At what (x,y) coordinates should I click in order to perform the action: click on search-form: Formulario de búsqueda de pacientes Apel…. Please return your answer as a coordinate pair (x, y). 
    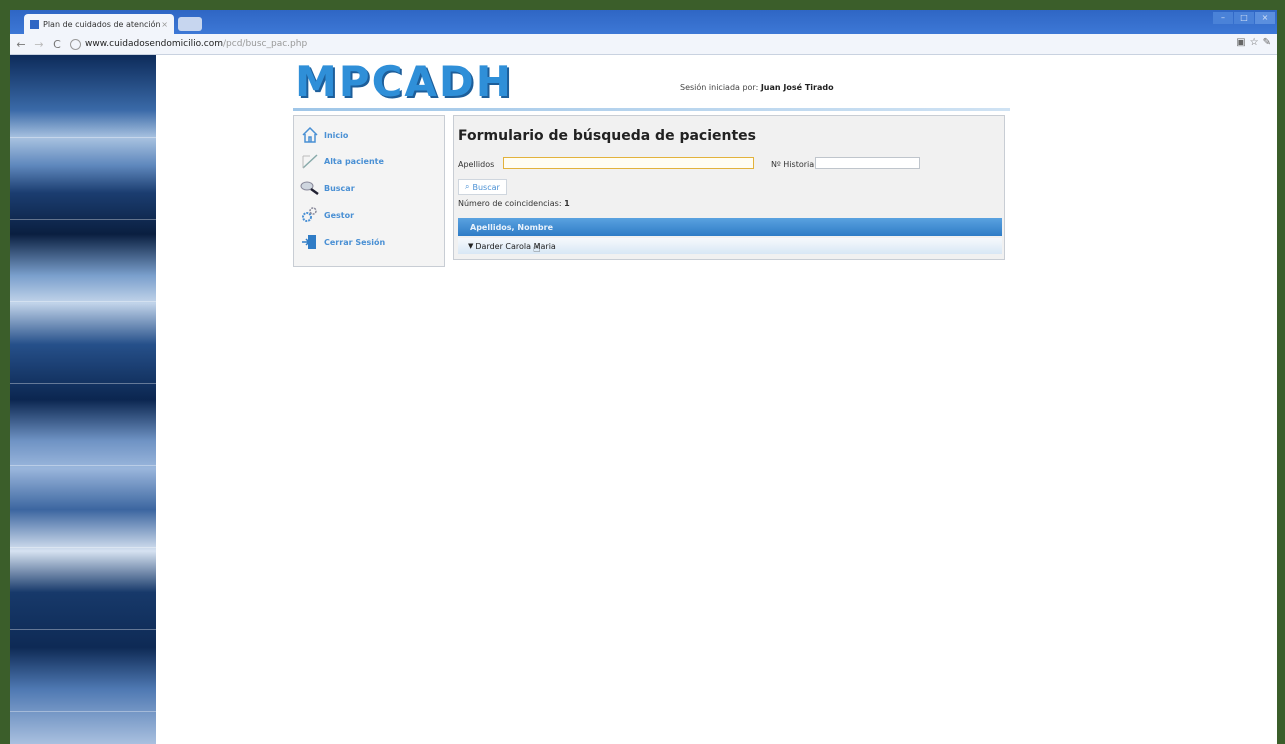
    Looking at the image, I should click on (729, 187).